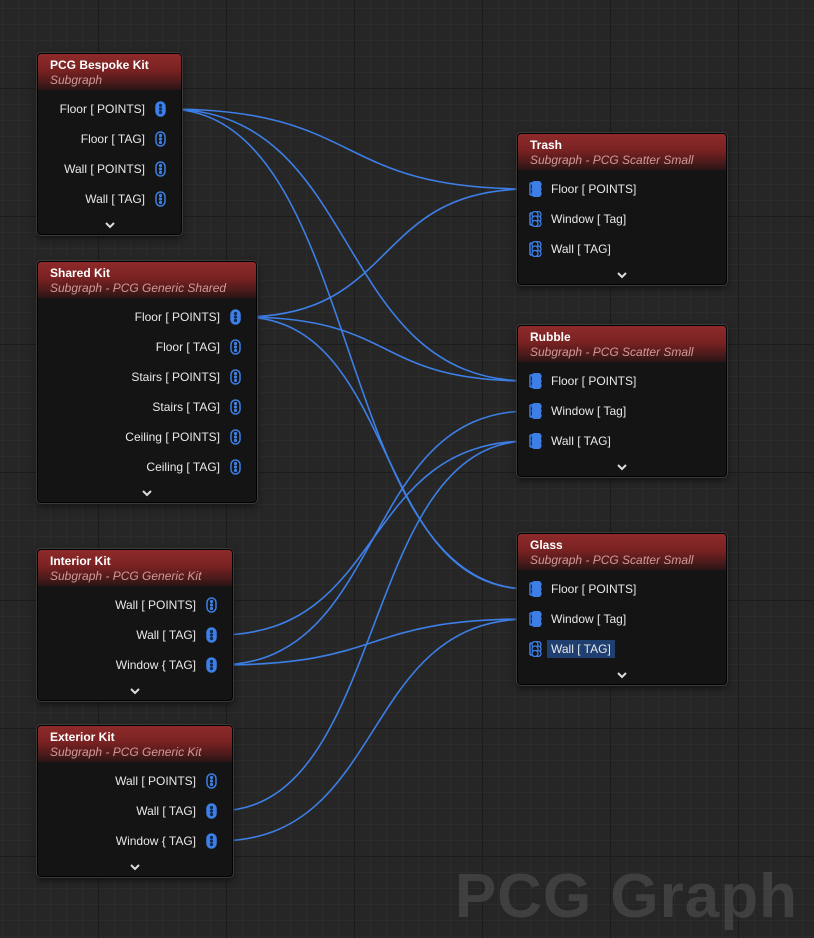  I want to click on pin-label: Stairs [ POINTS], so click(175, 377).